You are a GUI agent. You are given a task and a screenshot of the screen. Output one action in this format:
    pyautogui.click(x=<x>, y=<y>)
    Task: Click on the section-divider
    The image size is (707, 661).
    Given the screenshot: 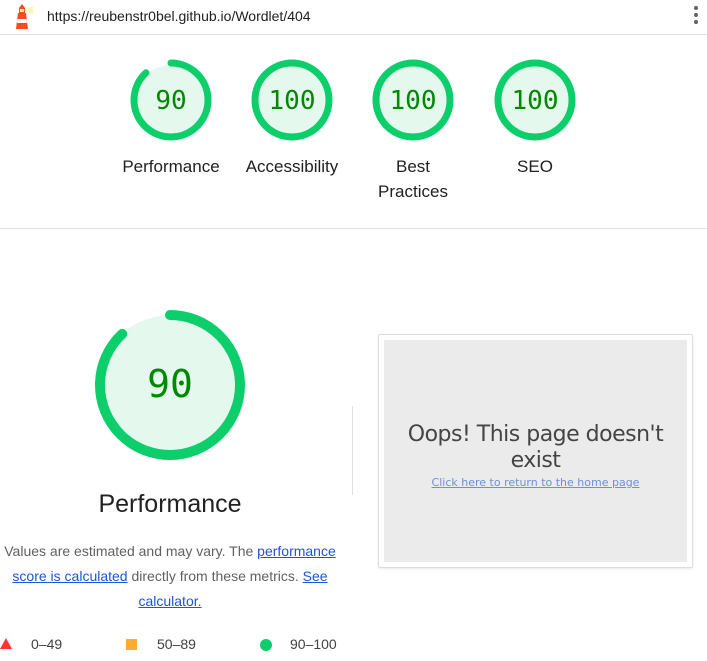 What is the action you would take?
    pyautogui.click(x=353, y=228)
    